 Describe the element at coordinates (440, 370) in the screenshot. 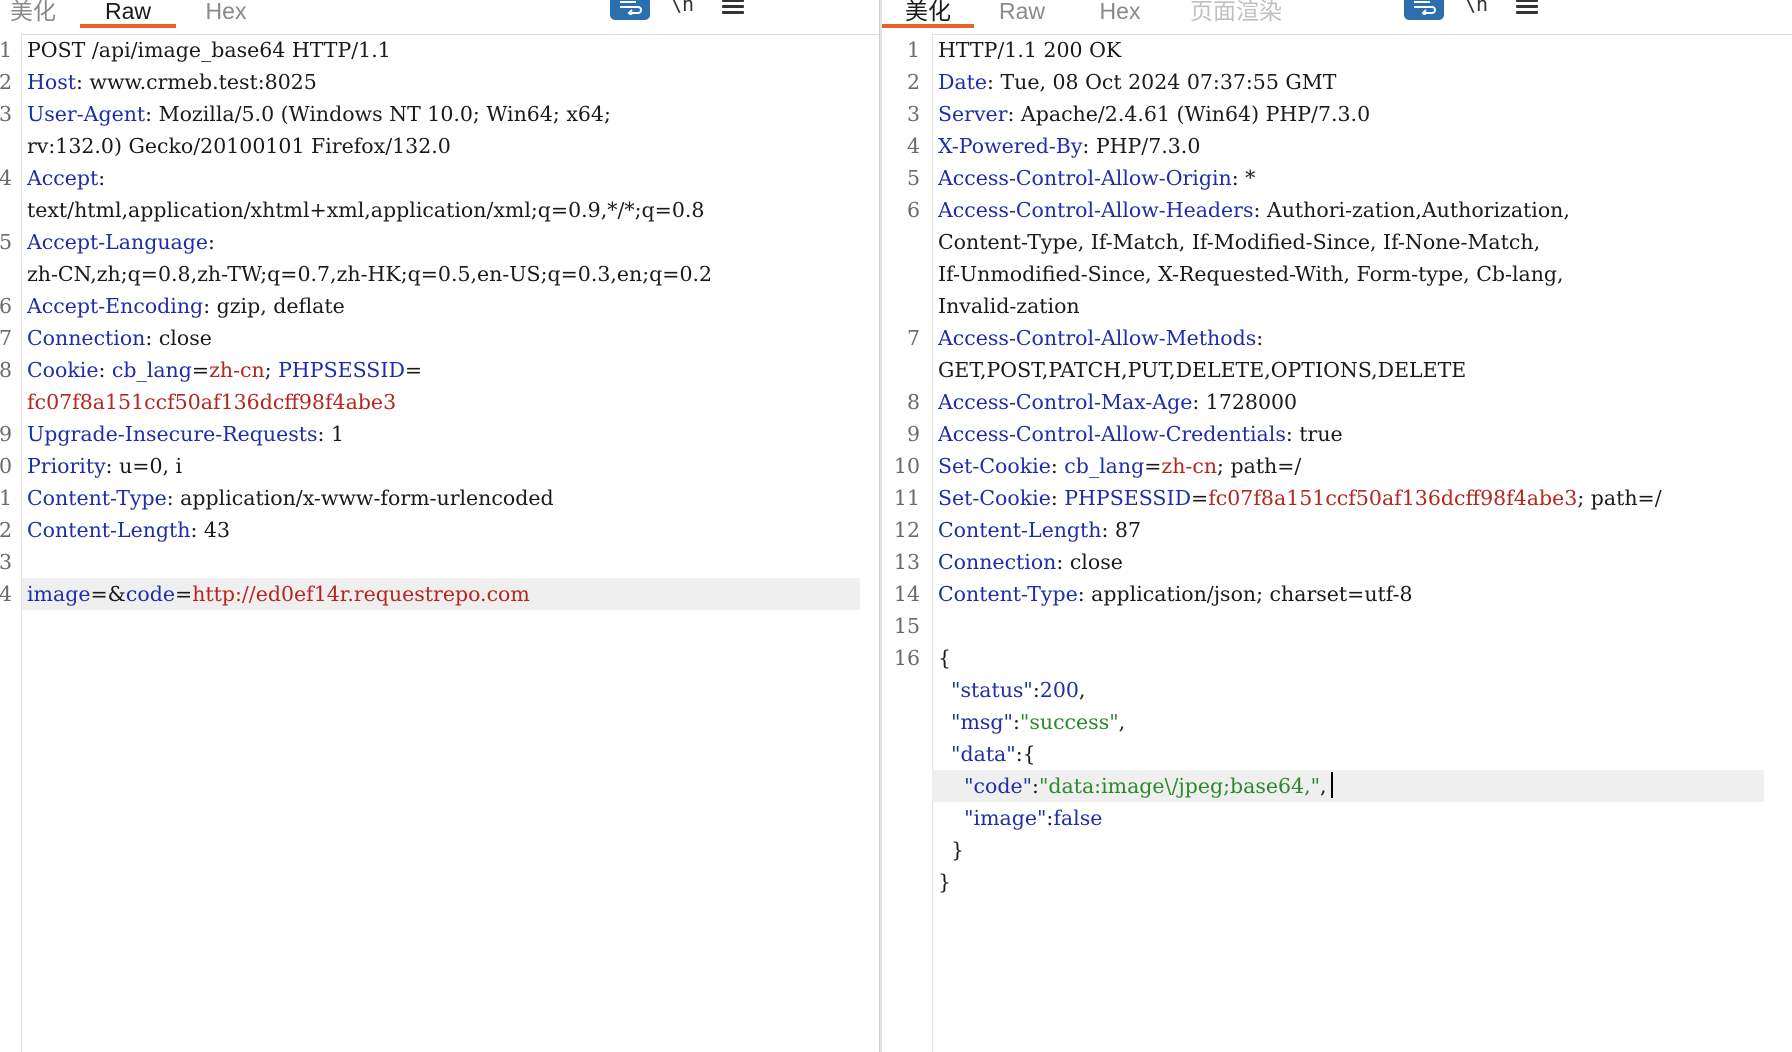

I see `code-line: 8 Cookie: cb_lang=zh-cn; PHPSESSID=` at that location.